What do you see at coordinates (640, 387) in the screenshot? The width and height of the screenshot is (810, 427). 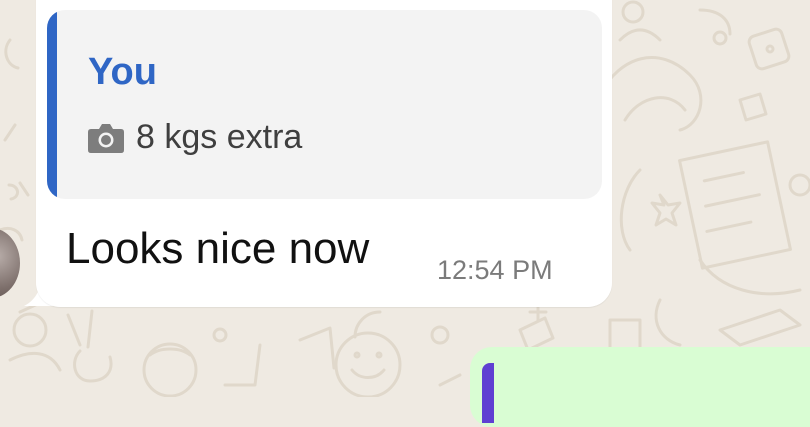 I see `outgoing-message-bubble` at bounding box center [640, 387].